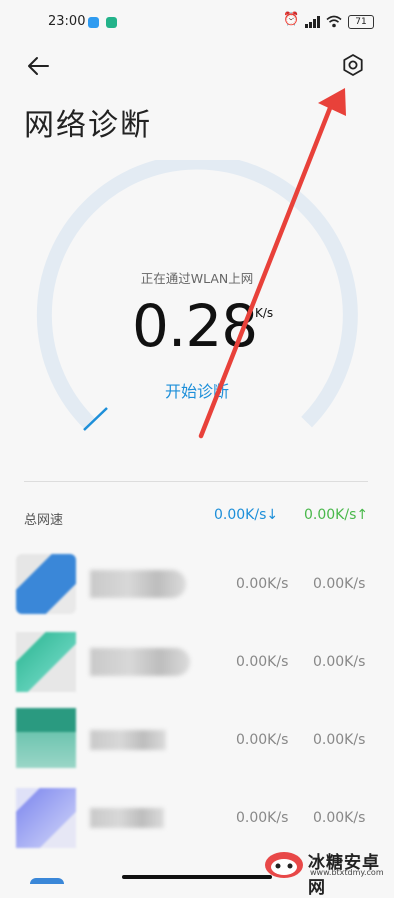 This screenshot has height=898, width=394. I want to click on start-diagnosis-button: 开始诊断, so click(197, 390).